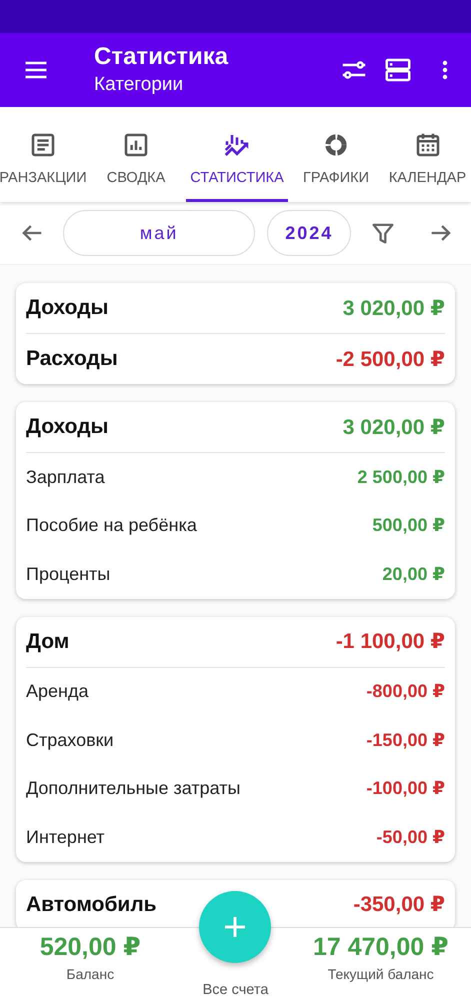  What do you see at coordinates (162, 57) in the screenshot?
I see `screen-title: Статистика` at bounding box center [162, 57].